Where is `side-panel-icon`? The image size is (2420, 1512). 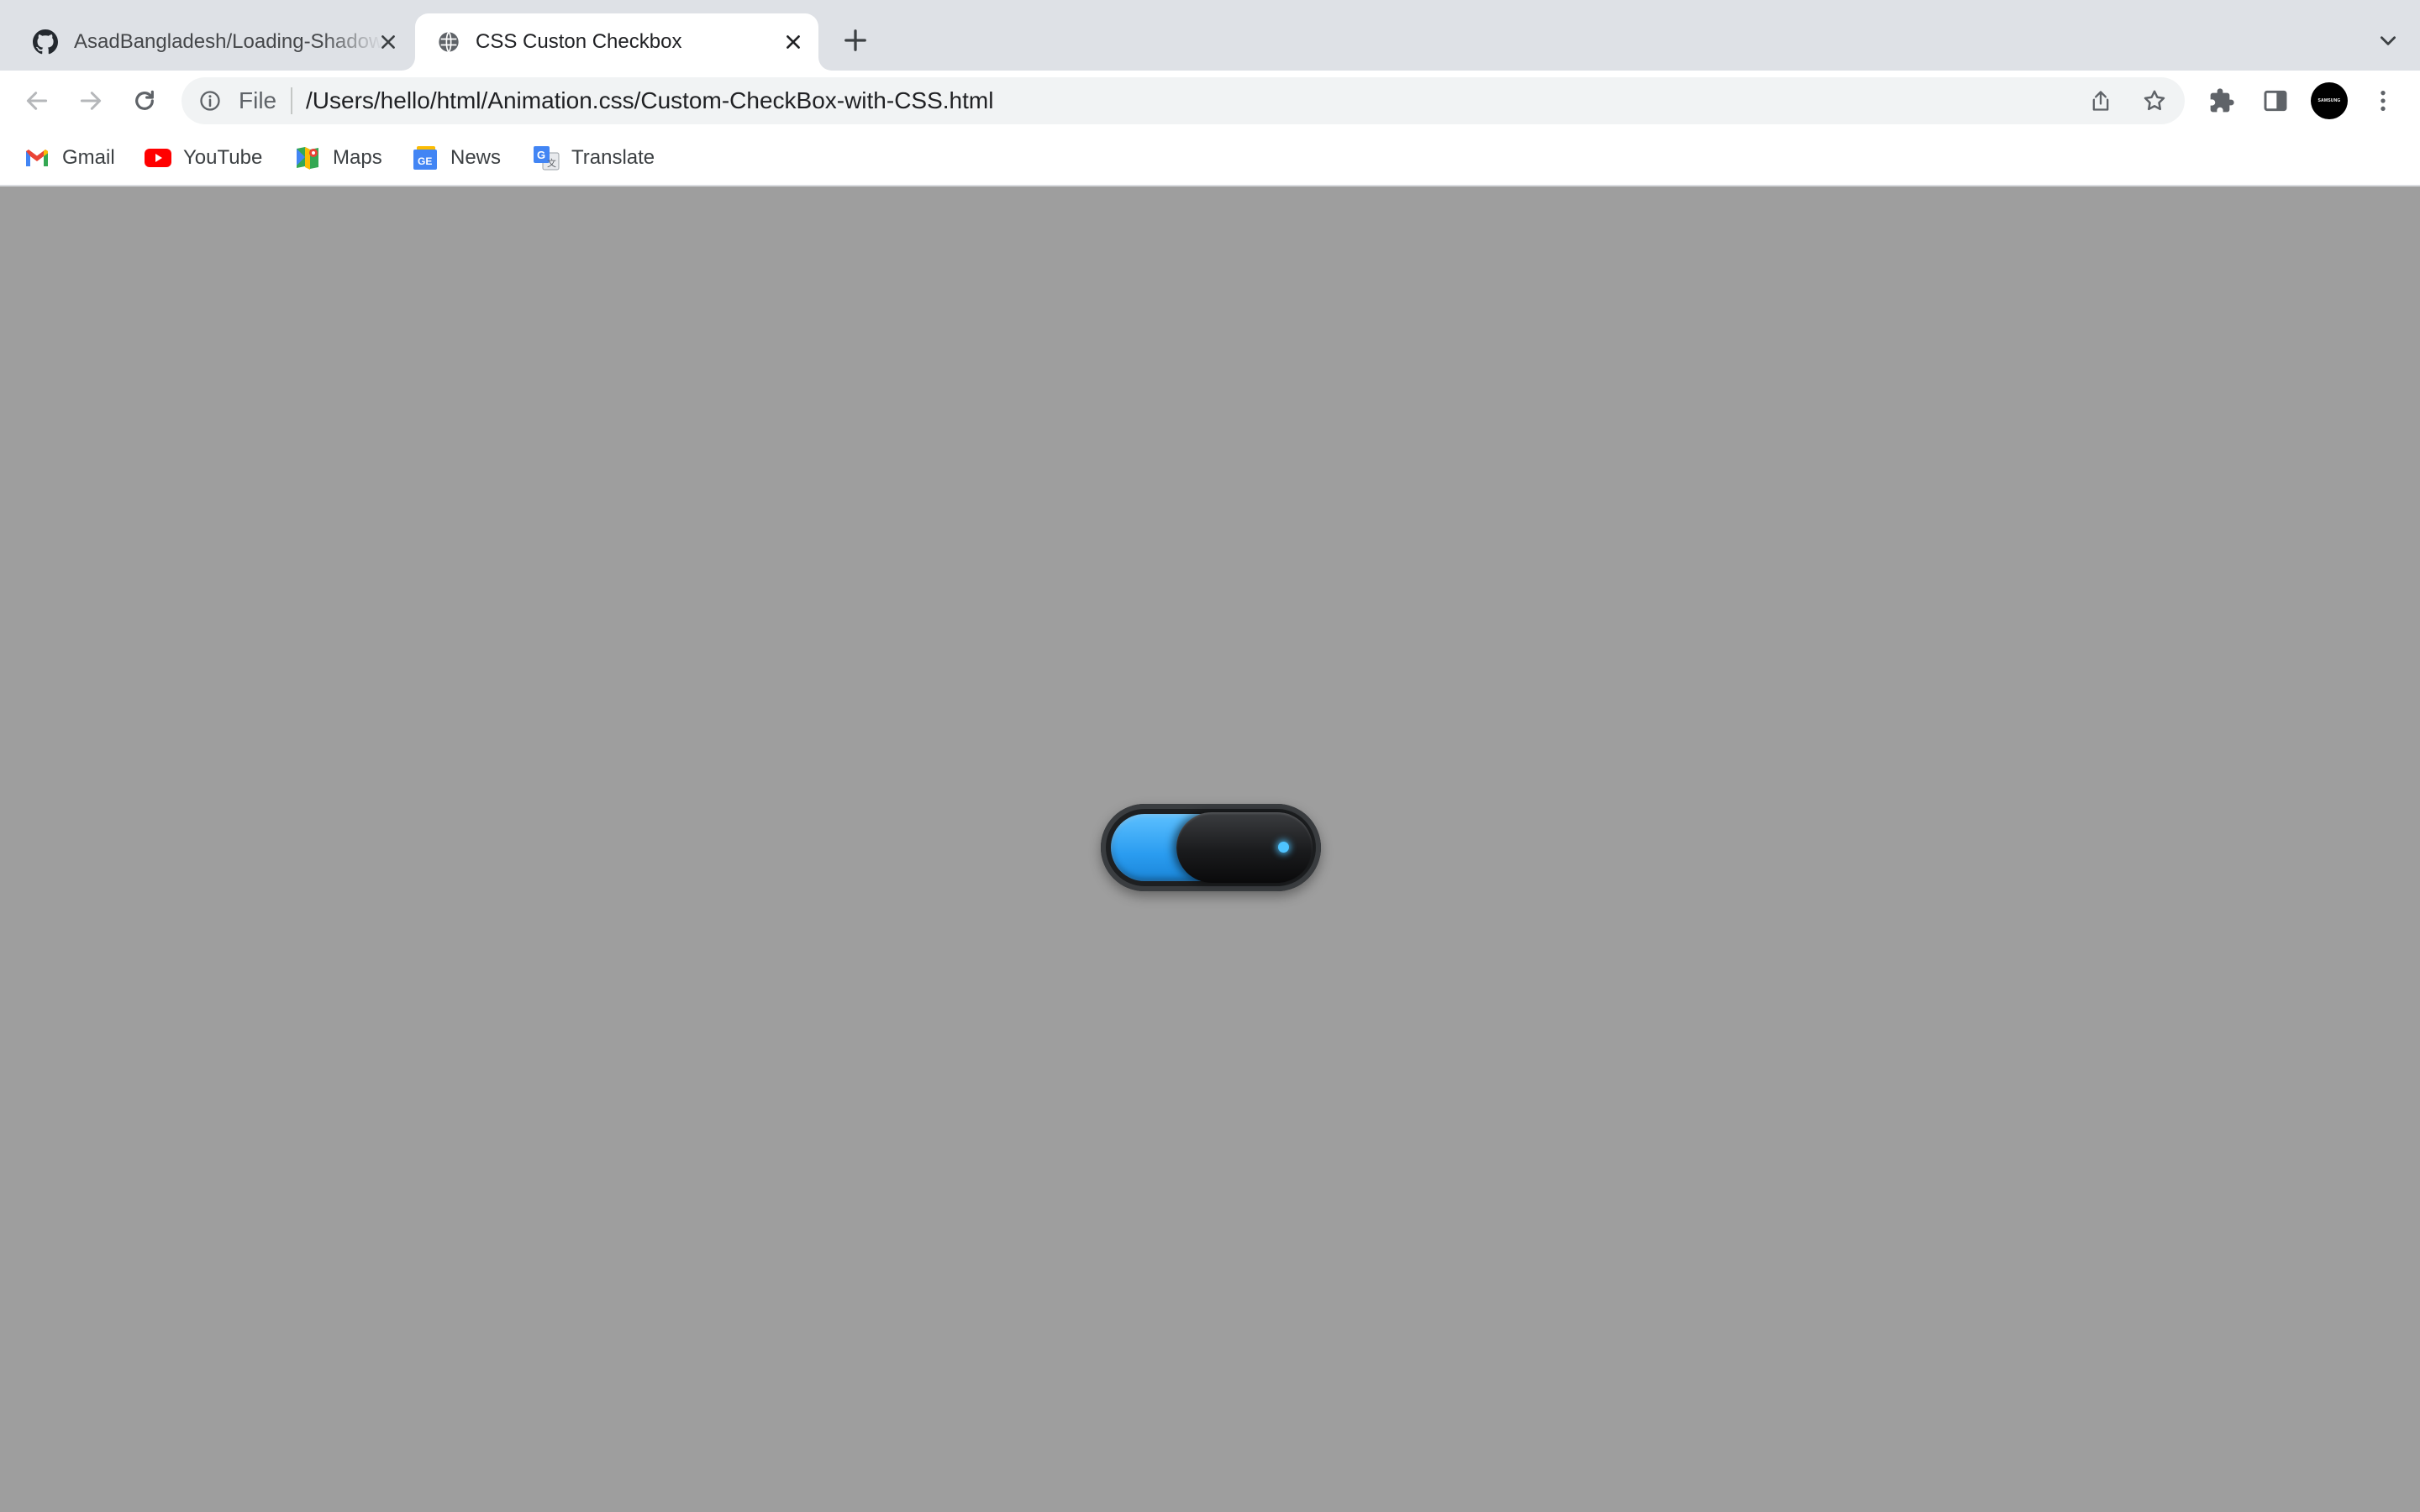
side-panel-icon is located at coordinates (2275, 101).